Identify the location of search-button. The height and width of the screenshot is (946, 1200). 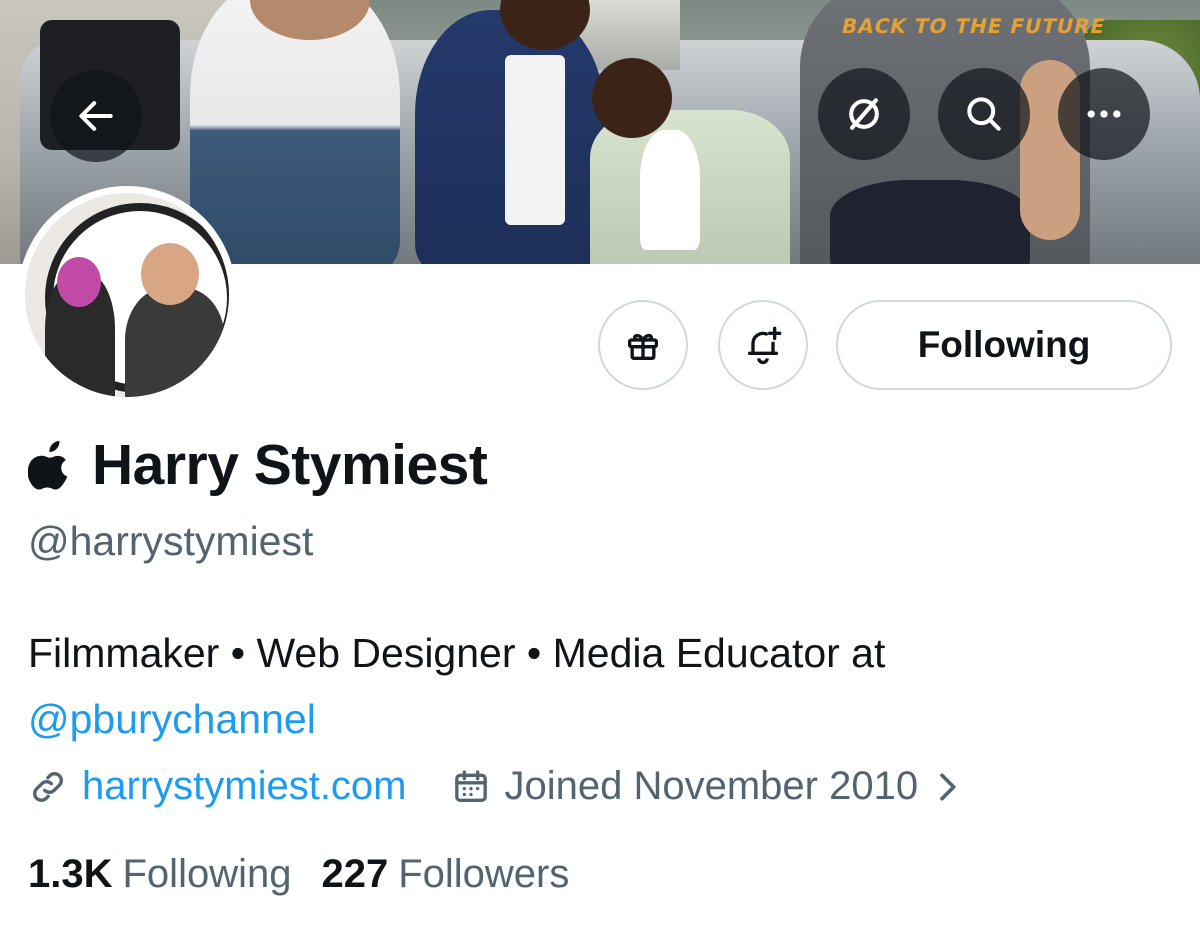
(984, 114).